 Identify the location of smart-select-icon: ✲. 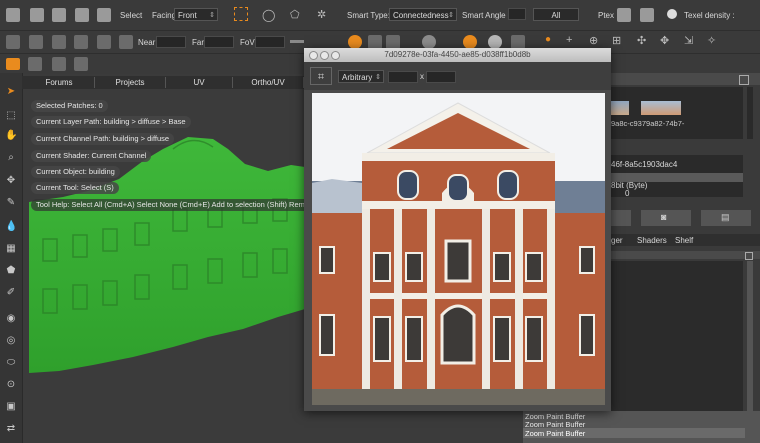
(321, 14).